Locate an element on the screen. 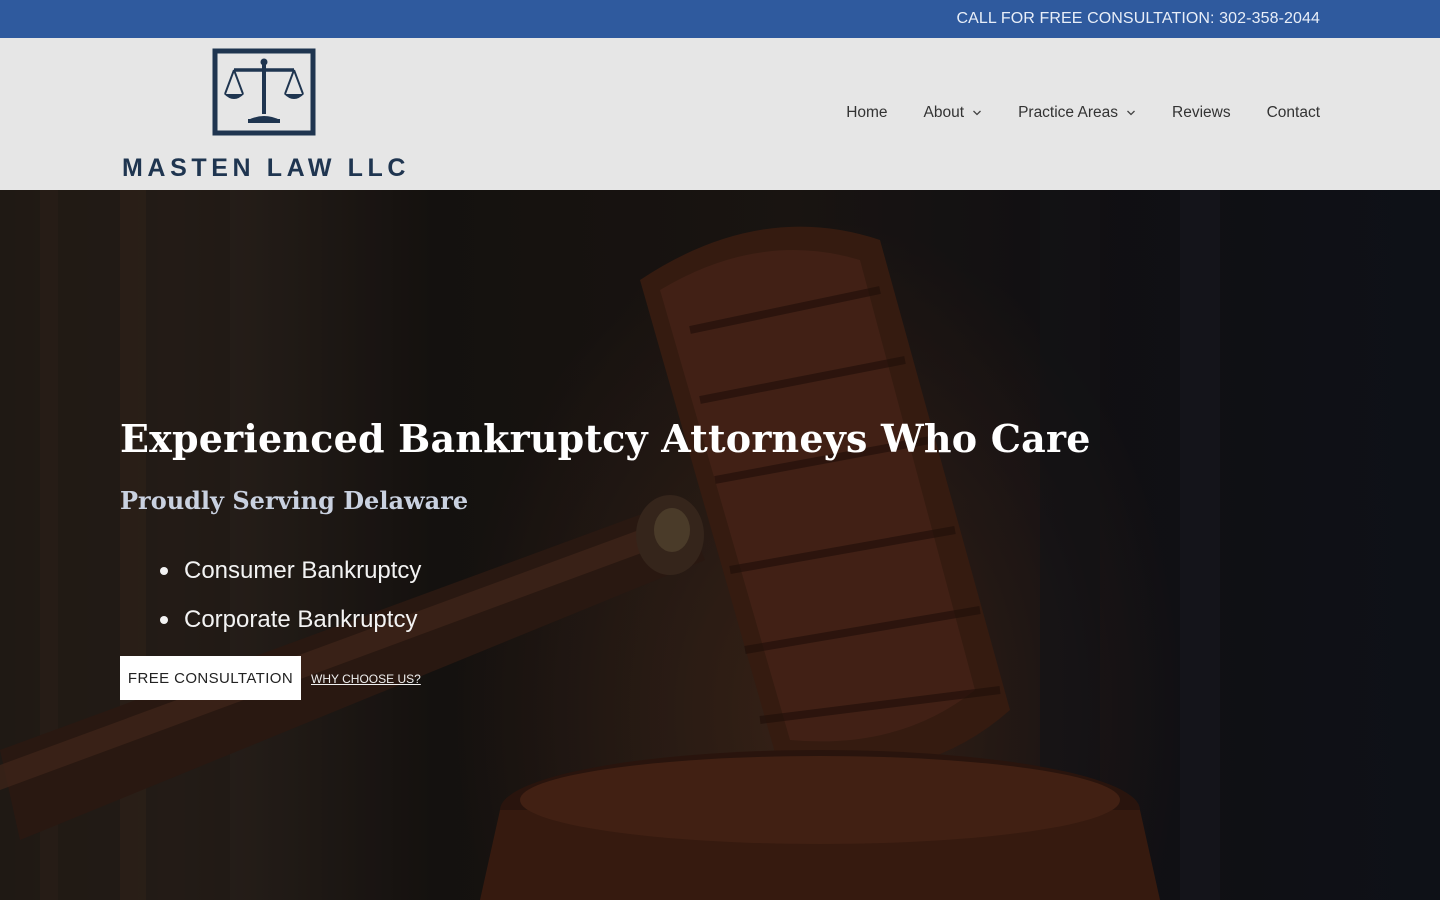 This screenshot has height=900, width=1440. logo: MASTEN LAW LLC is located at coordinates (270, 116).